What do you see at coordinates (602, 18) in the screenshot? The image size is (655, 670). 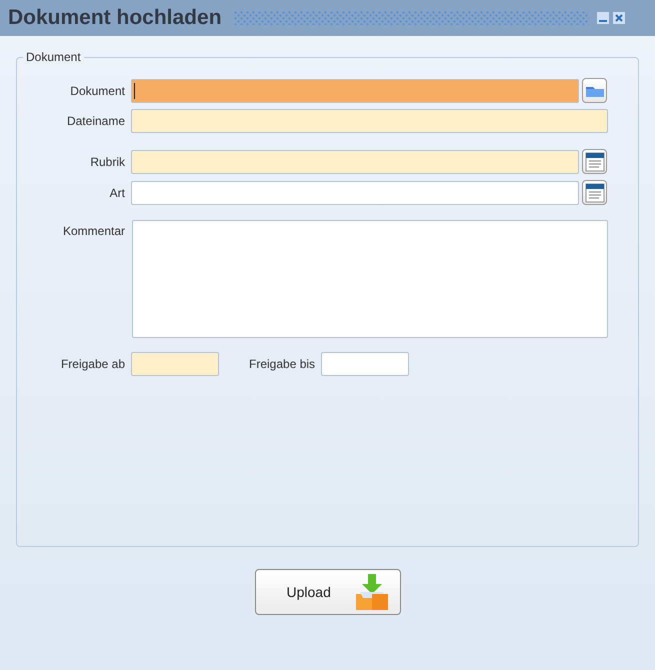 I see `minimize-button` at bounding box center [602, 18].